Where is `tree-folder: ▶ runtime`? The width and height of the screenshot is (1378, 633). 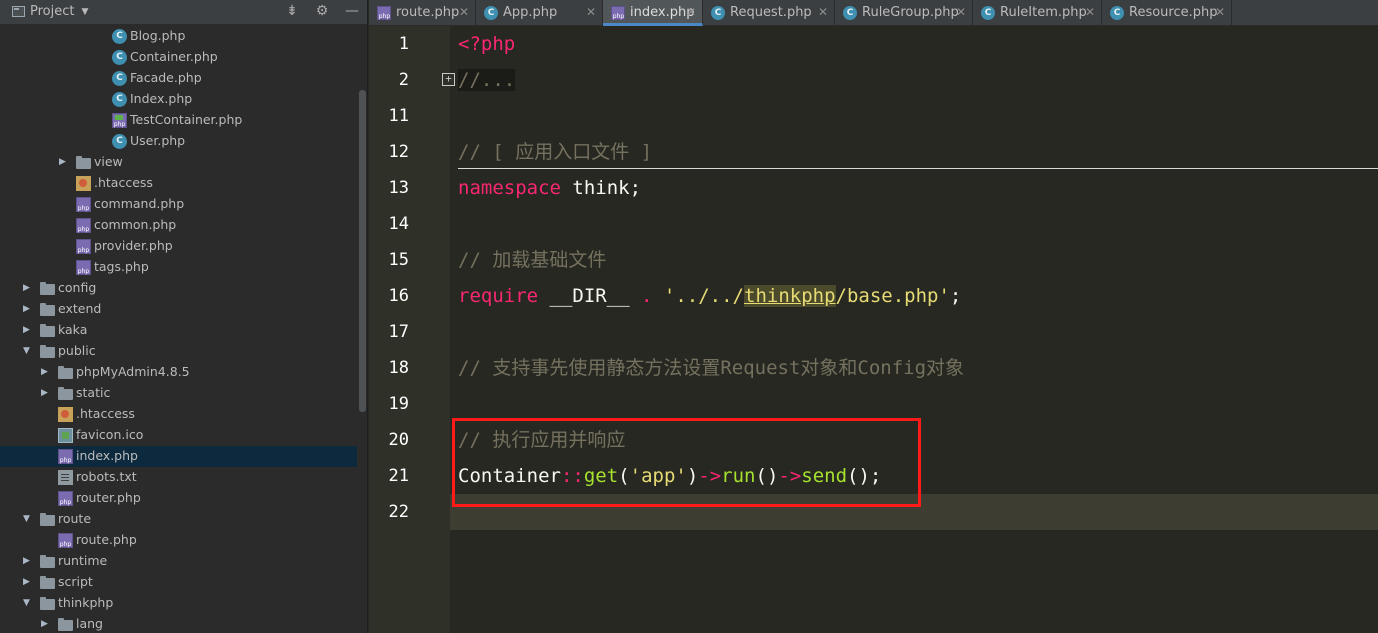
tree-folder: ▶ runtime is located at coordinates (178, 561).